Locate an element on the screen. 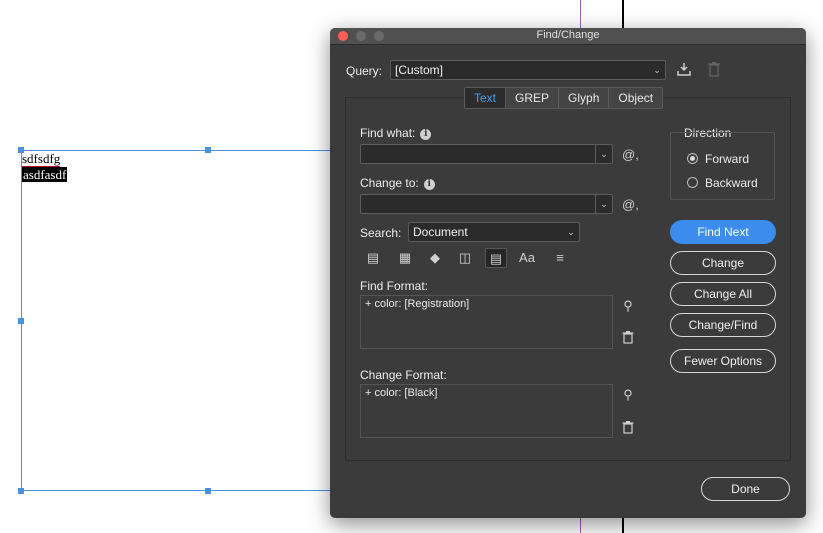  find-what-label: Find what: i is located at coordinates (396, 133).